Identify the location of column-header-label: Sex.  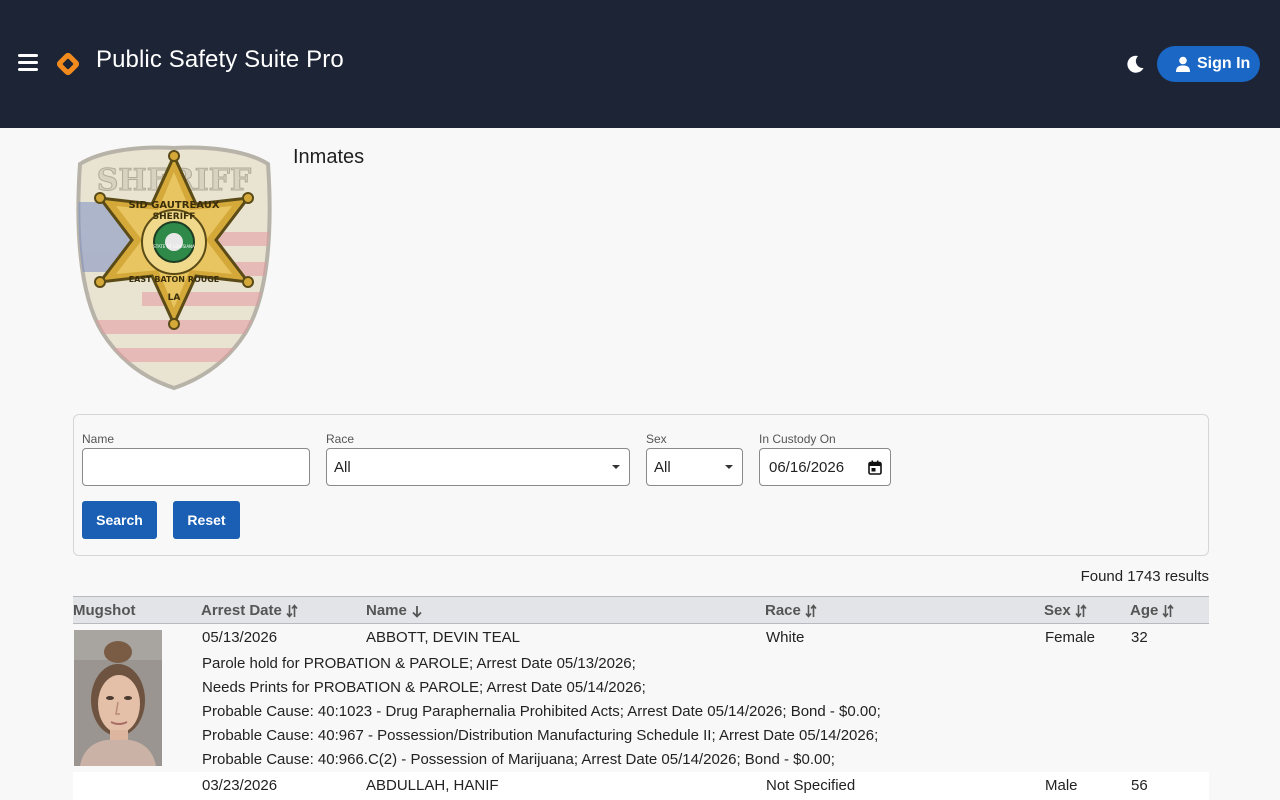
(1057, 610).